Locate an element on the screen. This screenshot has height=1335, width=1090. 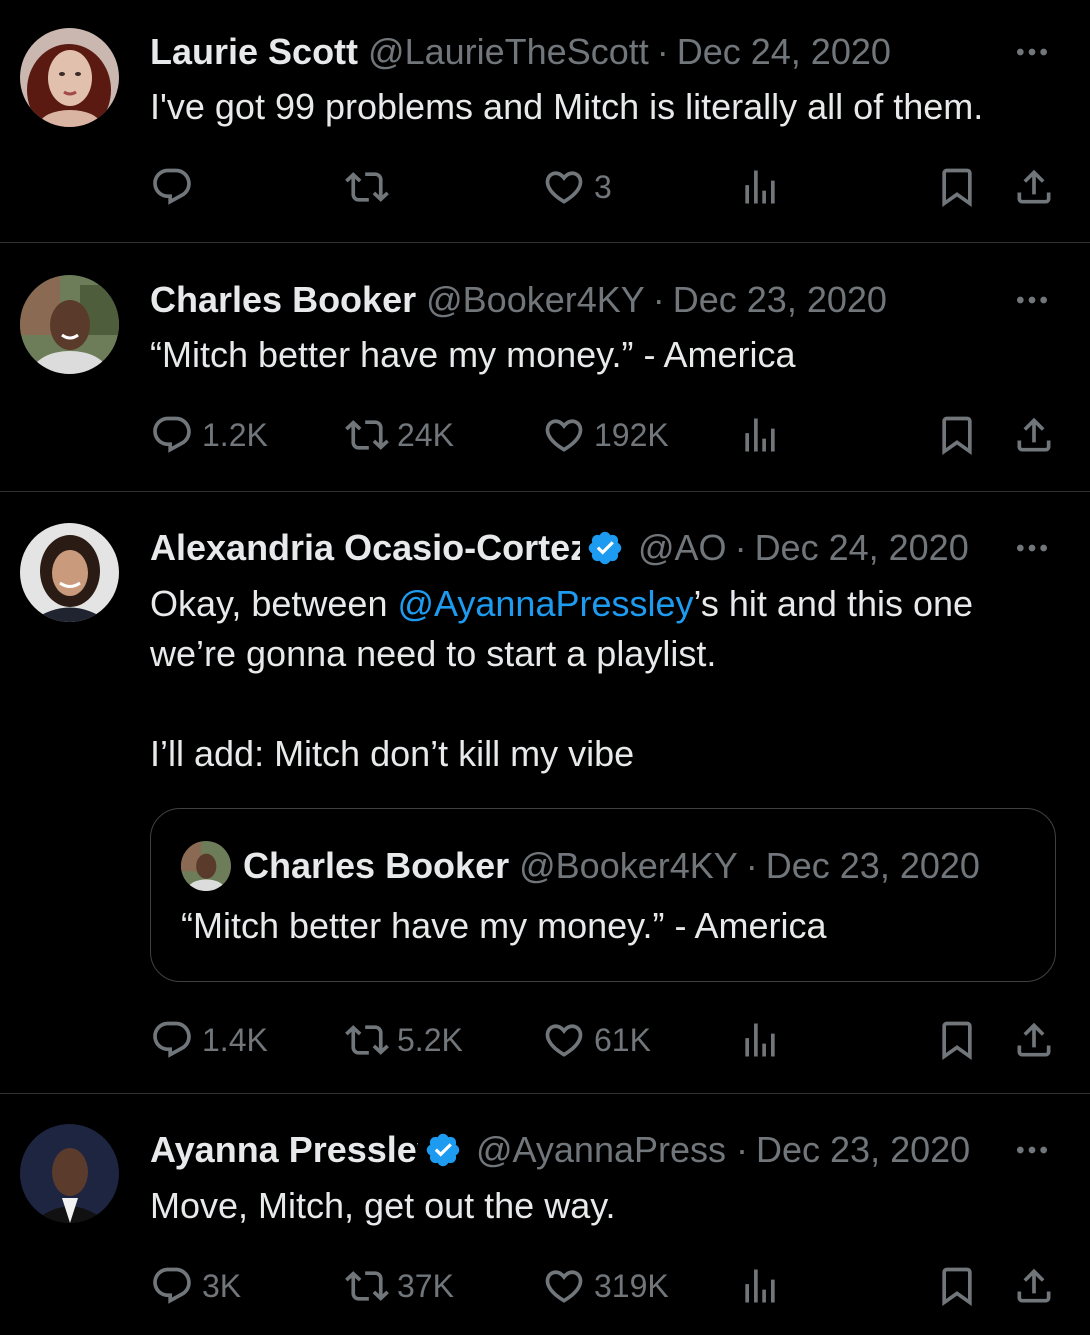
like-count: 192K is located at coordinates (631, 434).